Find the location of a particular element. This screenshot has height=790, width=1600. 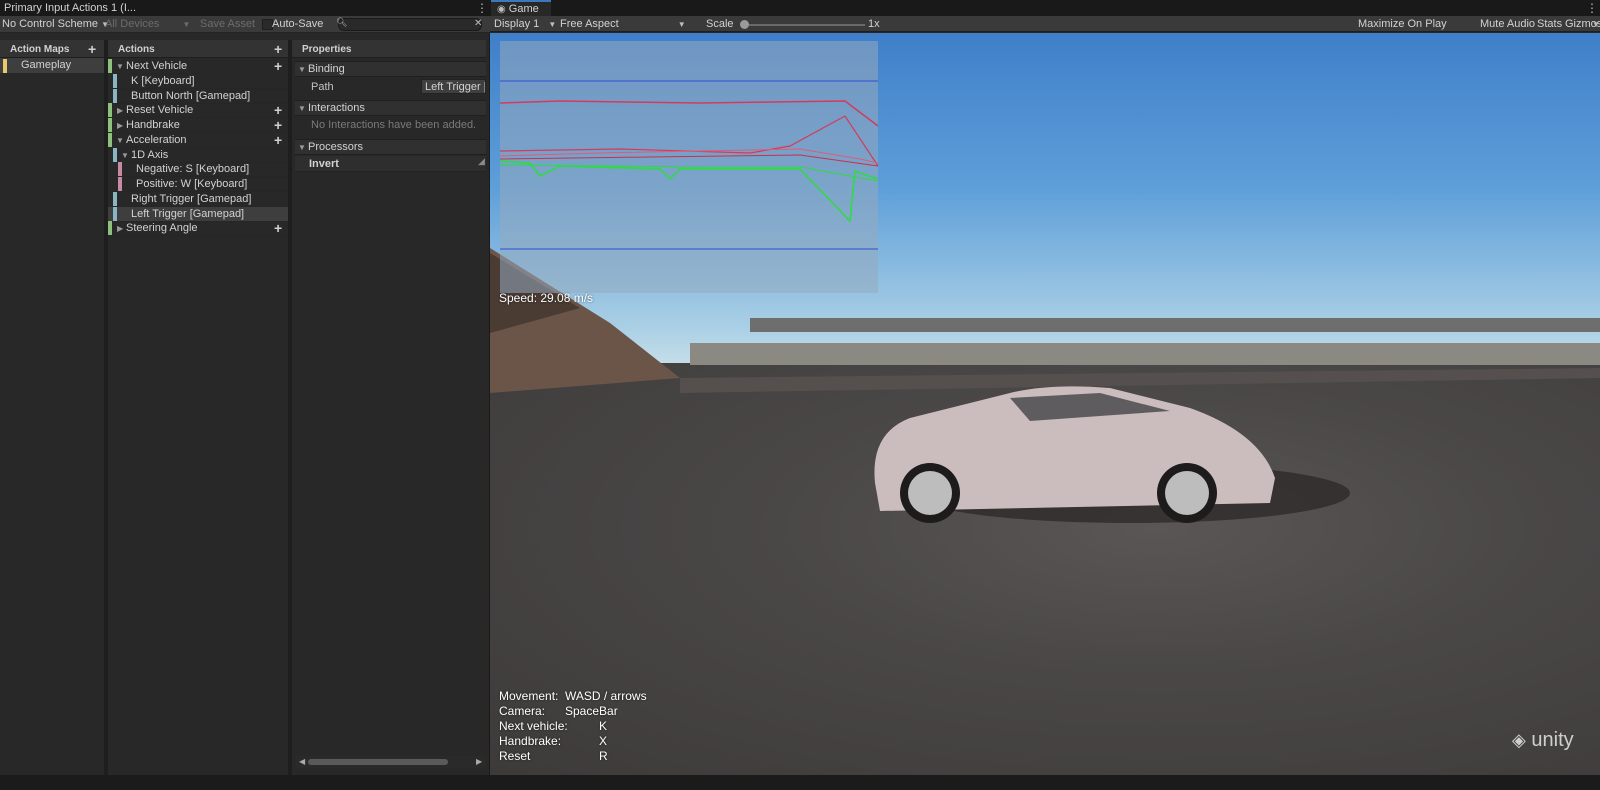

control-scheme-dropdown: No Control Scheme ▼ is located at coordinates (55, 24).